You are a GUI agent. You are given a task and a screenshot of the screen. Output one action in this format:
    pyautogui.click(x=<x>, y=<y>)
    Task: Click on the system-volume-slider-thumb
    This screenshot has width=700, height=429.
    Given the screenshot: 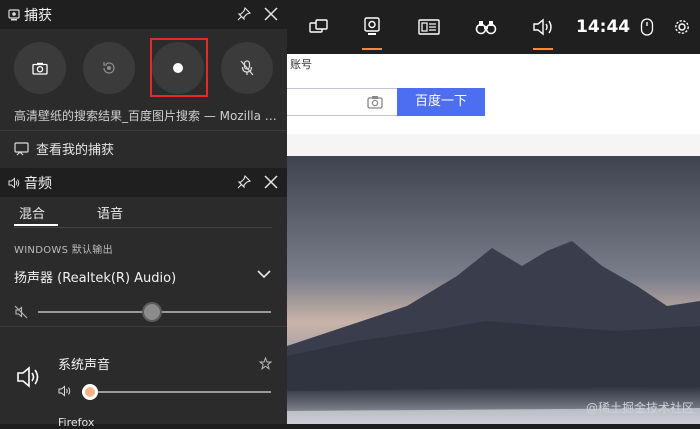 What is the action you would take?
    pyautogui.click(x=90, y=392)
    